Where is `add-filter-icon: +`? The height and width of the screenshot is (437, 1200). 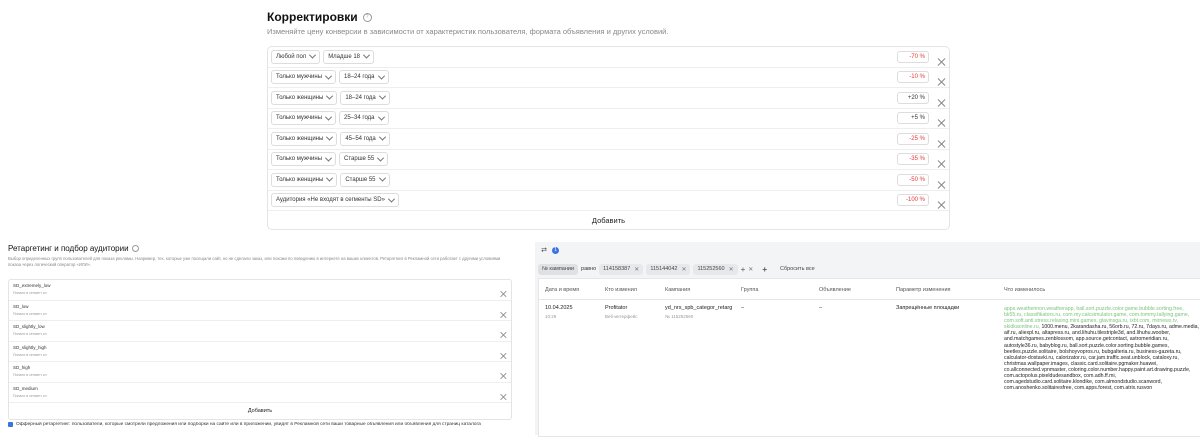
add-filter-icon: + is located at coordinates (764, 269).